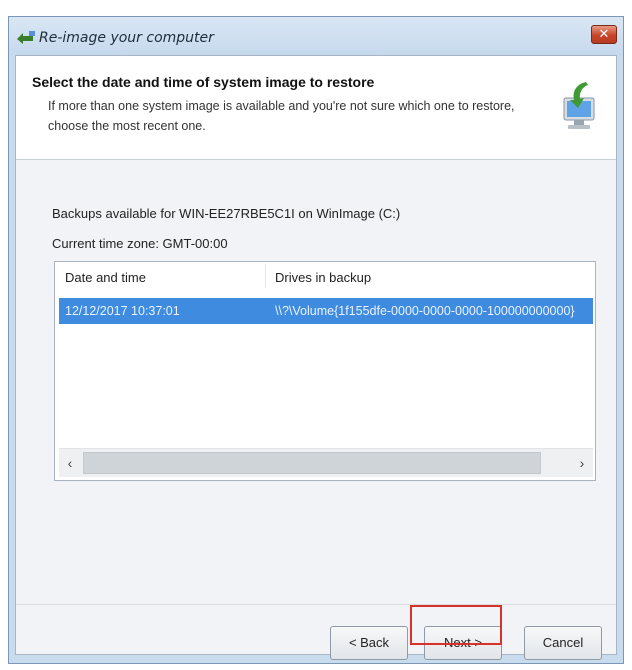 Image resolution: width=632 pixels, height=670 pixels. I want to click on cancel-button: Cancel, so click(563, 643).